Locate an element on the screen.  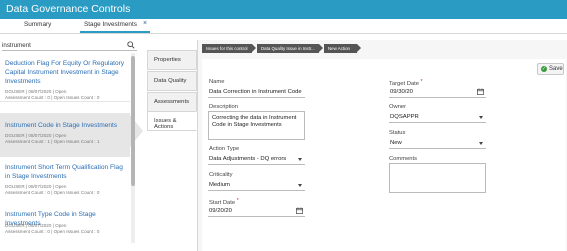
tab-properties: Properties is located at coordinates (172, 60).